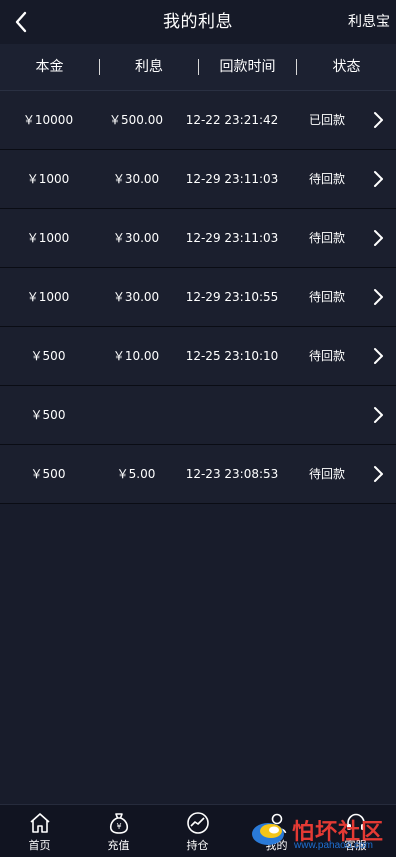 The height and width of the screenshot is (857, 396). I want to click on money-bag-icon: ¥, so click(118, 823).